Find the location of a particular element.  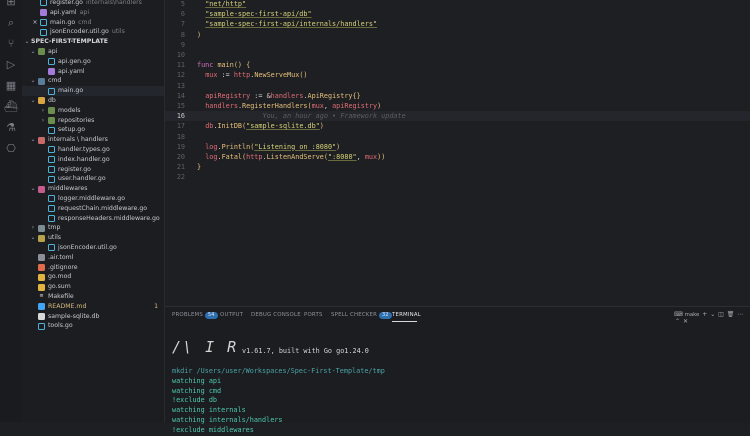

code-token: InitDB is located at coordinates (230, 126).